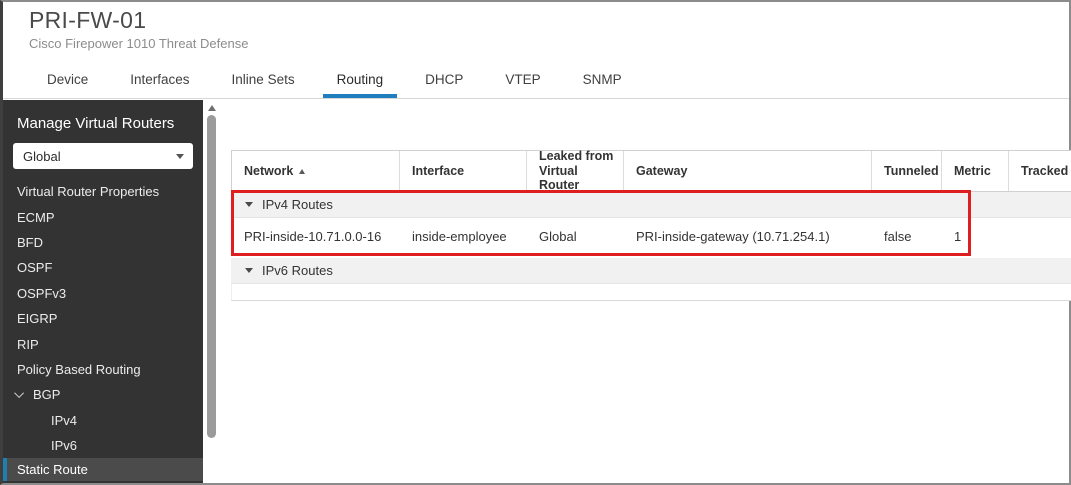 Image resolution: width=1071 pixels, height=485 pixels. What do you see at coordinates (180, 156) in the screenshot?
I see `caret-down-icon` at bounding box center [180, 156].